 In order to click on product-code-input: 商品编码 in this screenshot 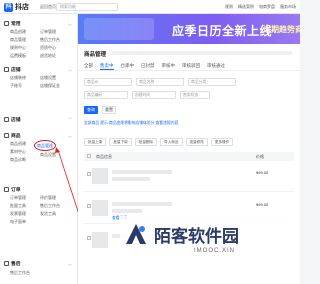, I will do `click(106, 95)`.